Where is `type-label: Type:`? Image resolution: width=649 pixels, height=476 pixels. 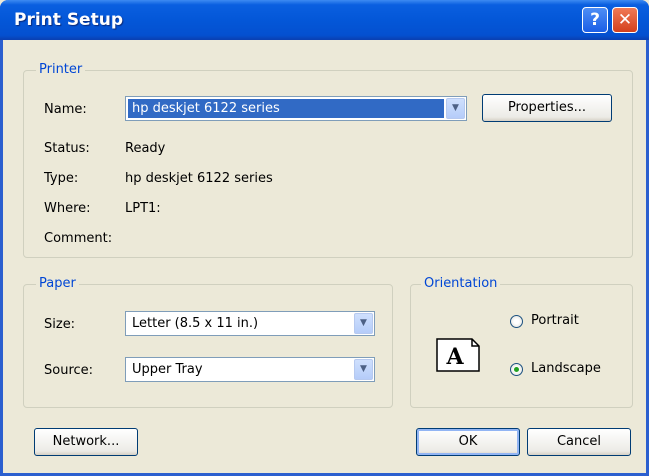
type-label: Type: is located at coordinates (61, 178).